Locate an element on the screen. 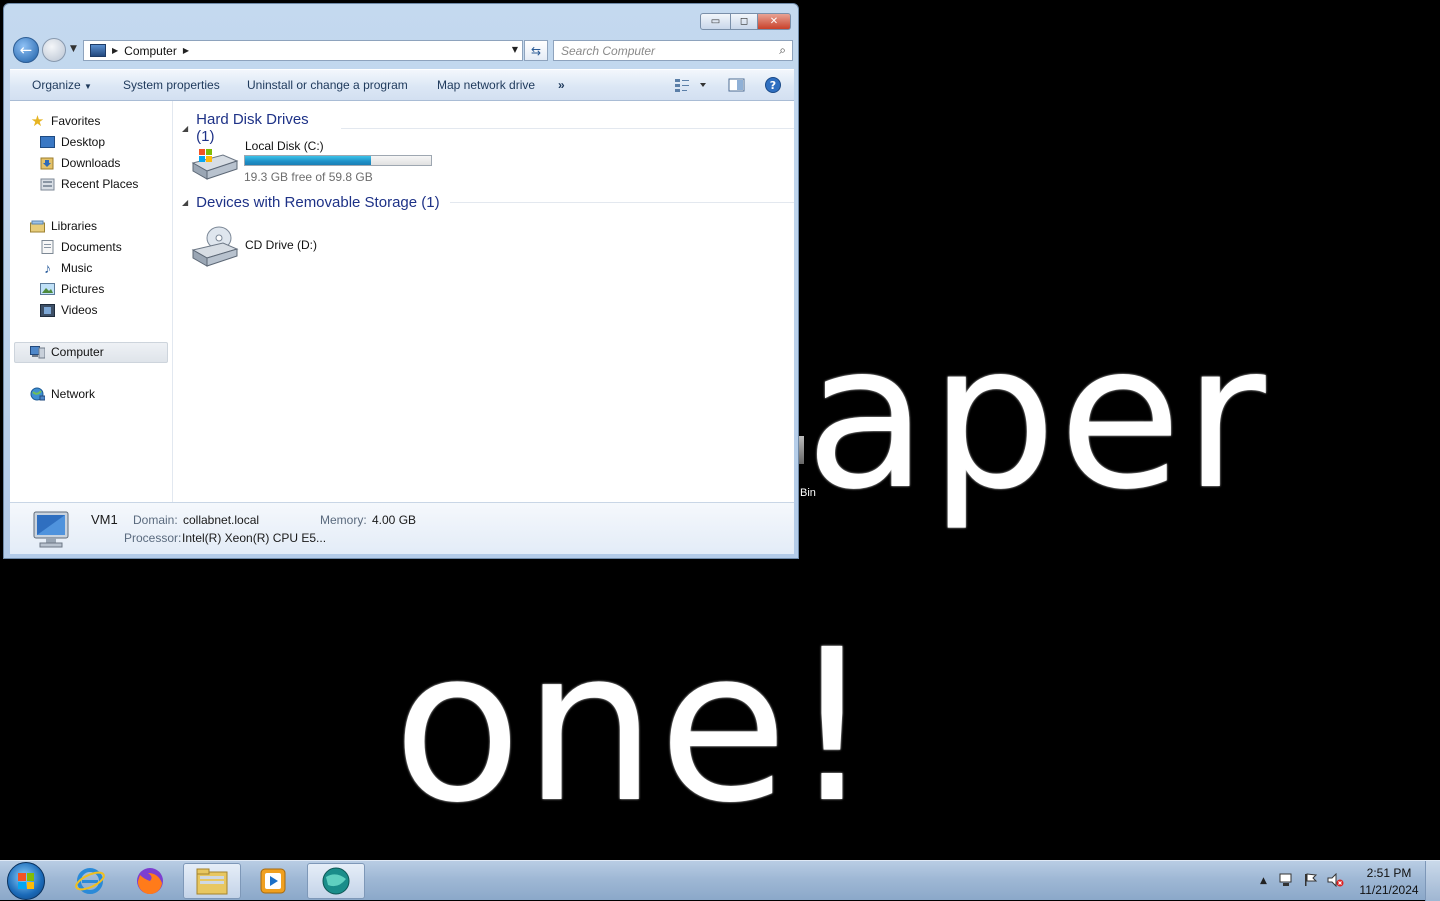  taskbar-internet-explorer is located at coordinates (90, 881).